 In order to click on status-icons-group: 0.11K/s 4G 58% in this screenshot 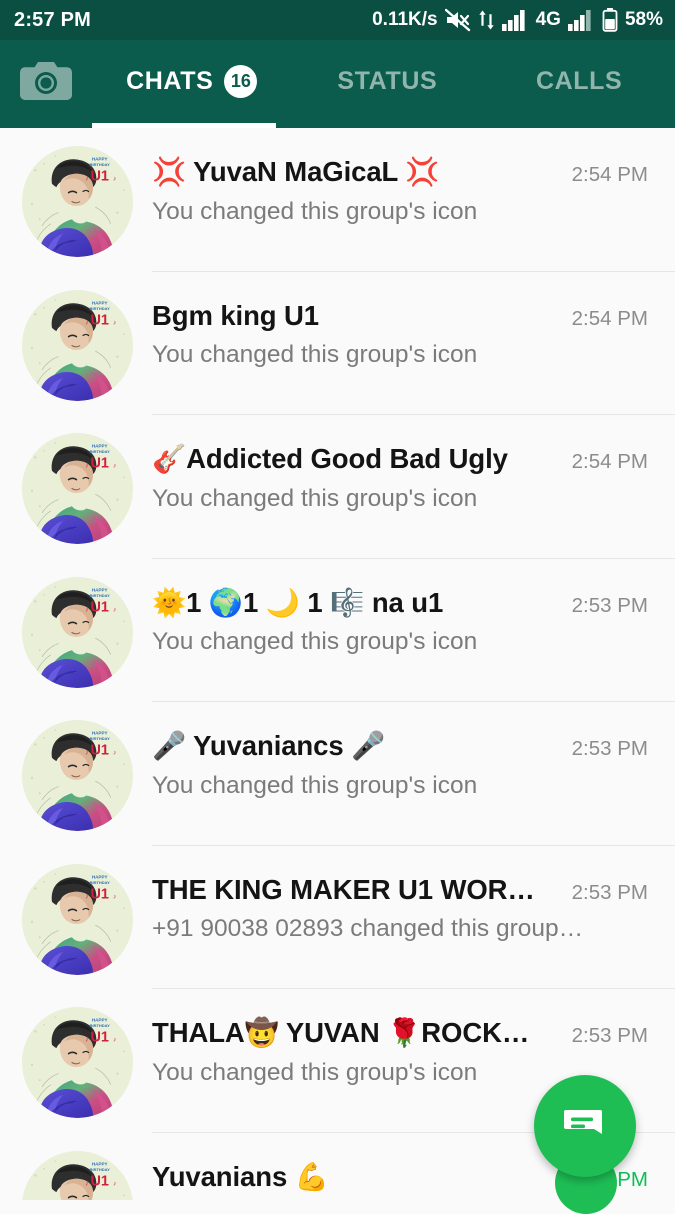, I will do `click(517, 20)`.